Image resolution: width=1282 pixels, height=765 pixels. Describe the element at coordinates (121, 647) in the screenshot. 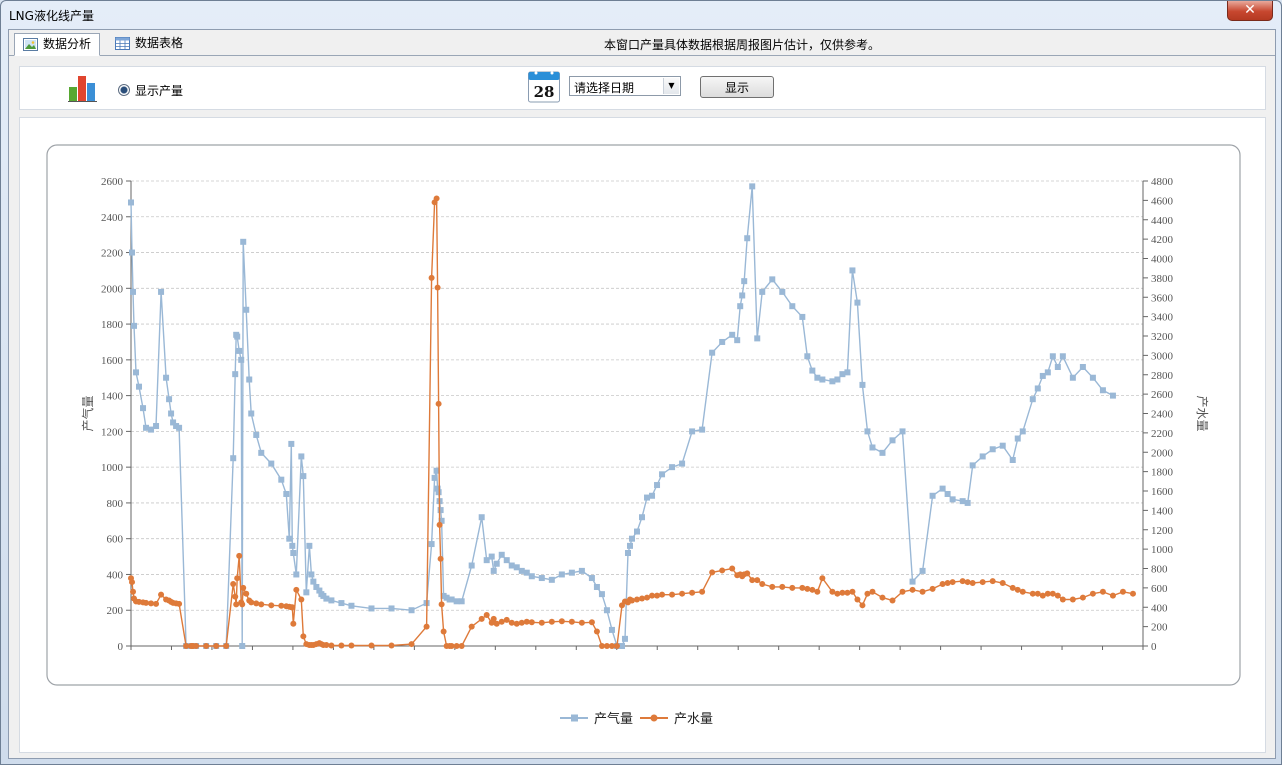

I see `y-left-tick-label: 0` at that location.